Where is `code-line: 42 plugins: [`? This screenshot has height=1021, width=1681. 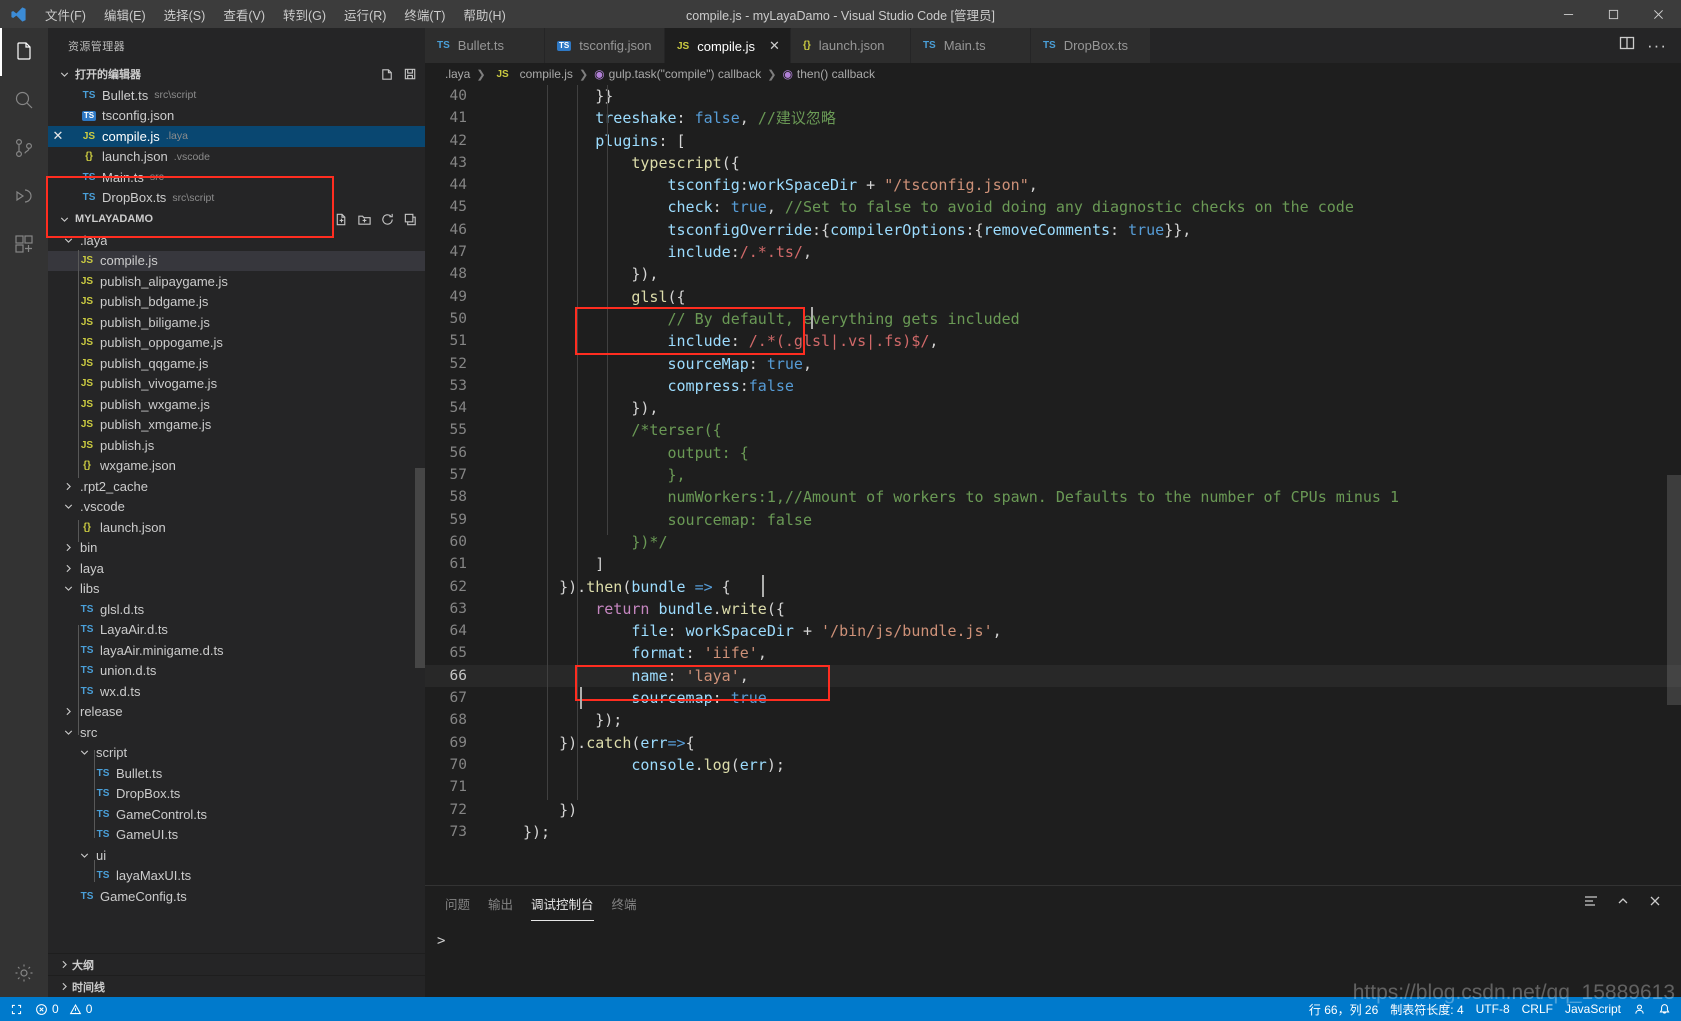 code-line: 42 plugins: [ is located at coordinates (1053, 141).